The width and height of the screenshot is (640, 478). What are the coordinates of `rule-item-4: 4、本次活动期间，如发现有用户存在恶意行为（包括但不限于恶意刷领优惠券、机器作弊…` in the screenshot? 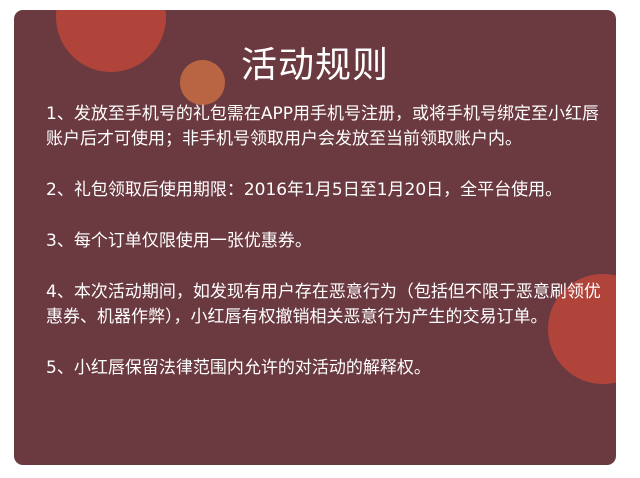 It's located at (323, 304).